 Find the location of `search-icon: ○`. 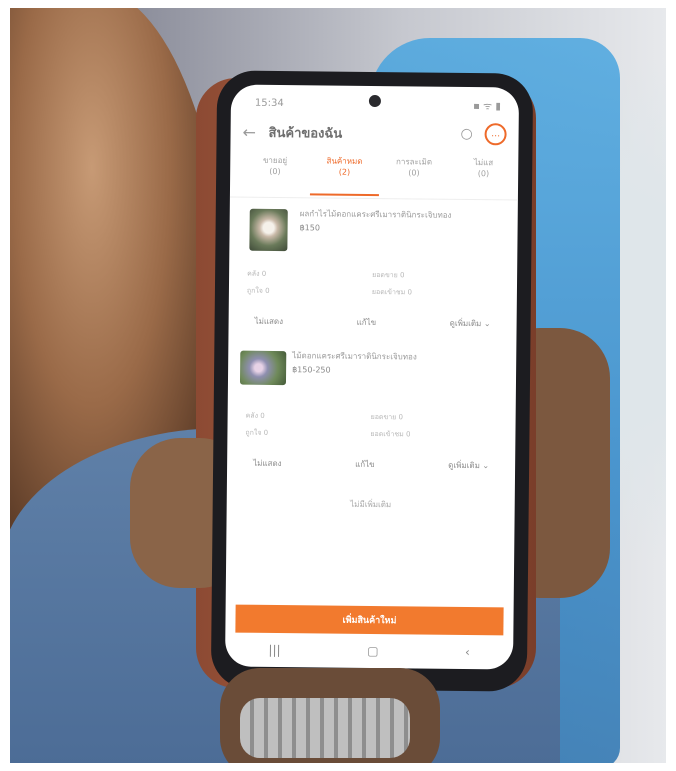

search-icon: ○ is located at coordinates (467, 134).